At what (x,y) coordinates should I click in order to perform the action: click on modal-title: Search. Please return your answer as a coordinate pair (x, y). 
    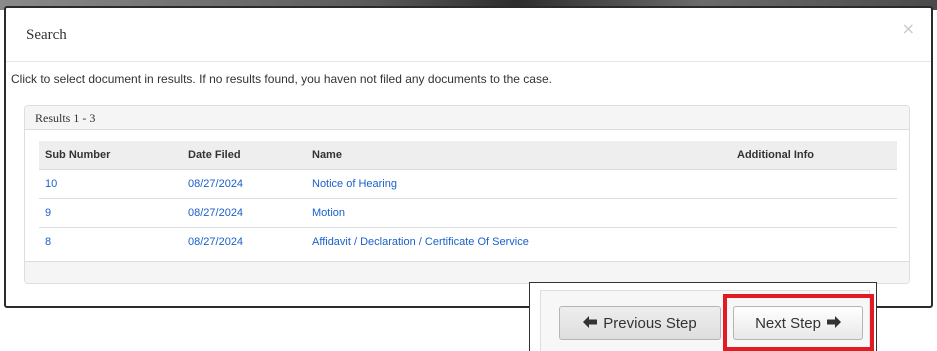
    Looking at the image, I should click on (46, 35).